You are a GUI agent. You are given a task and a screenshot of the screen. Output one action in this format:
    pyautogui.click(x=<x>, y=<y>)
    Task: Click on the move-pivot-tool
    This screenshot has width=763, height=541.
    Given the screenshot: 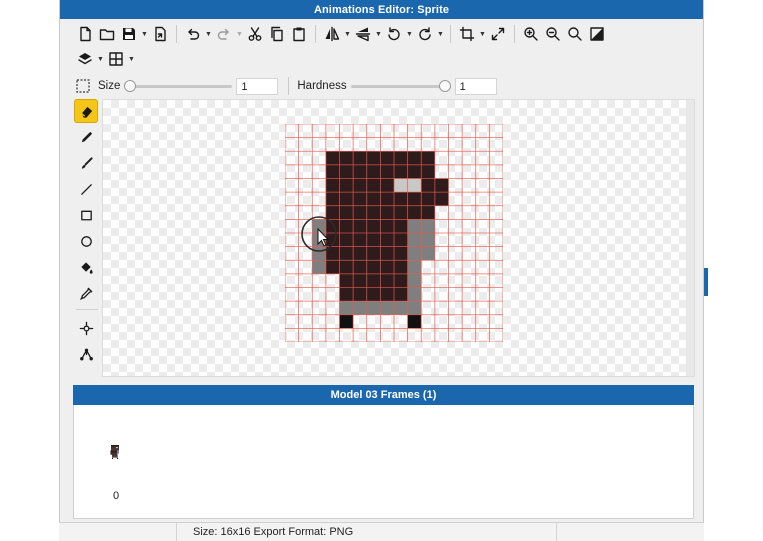 What is the action you would take?
    pyautogui.click(x=86, y=328)
    